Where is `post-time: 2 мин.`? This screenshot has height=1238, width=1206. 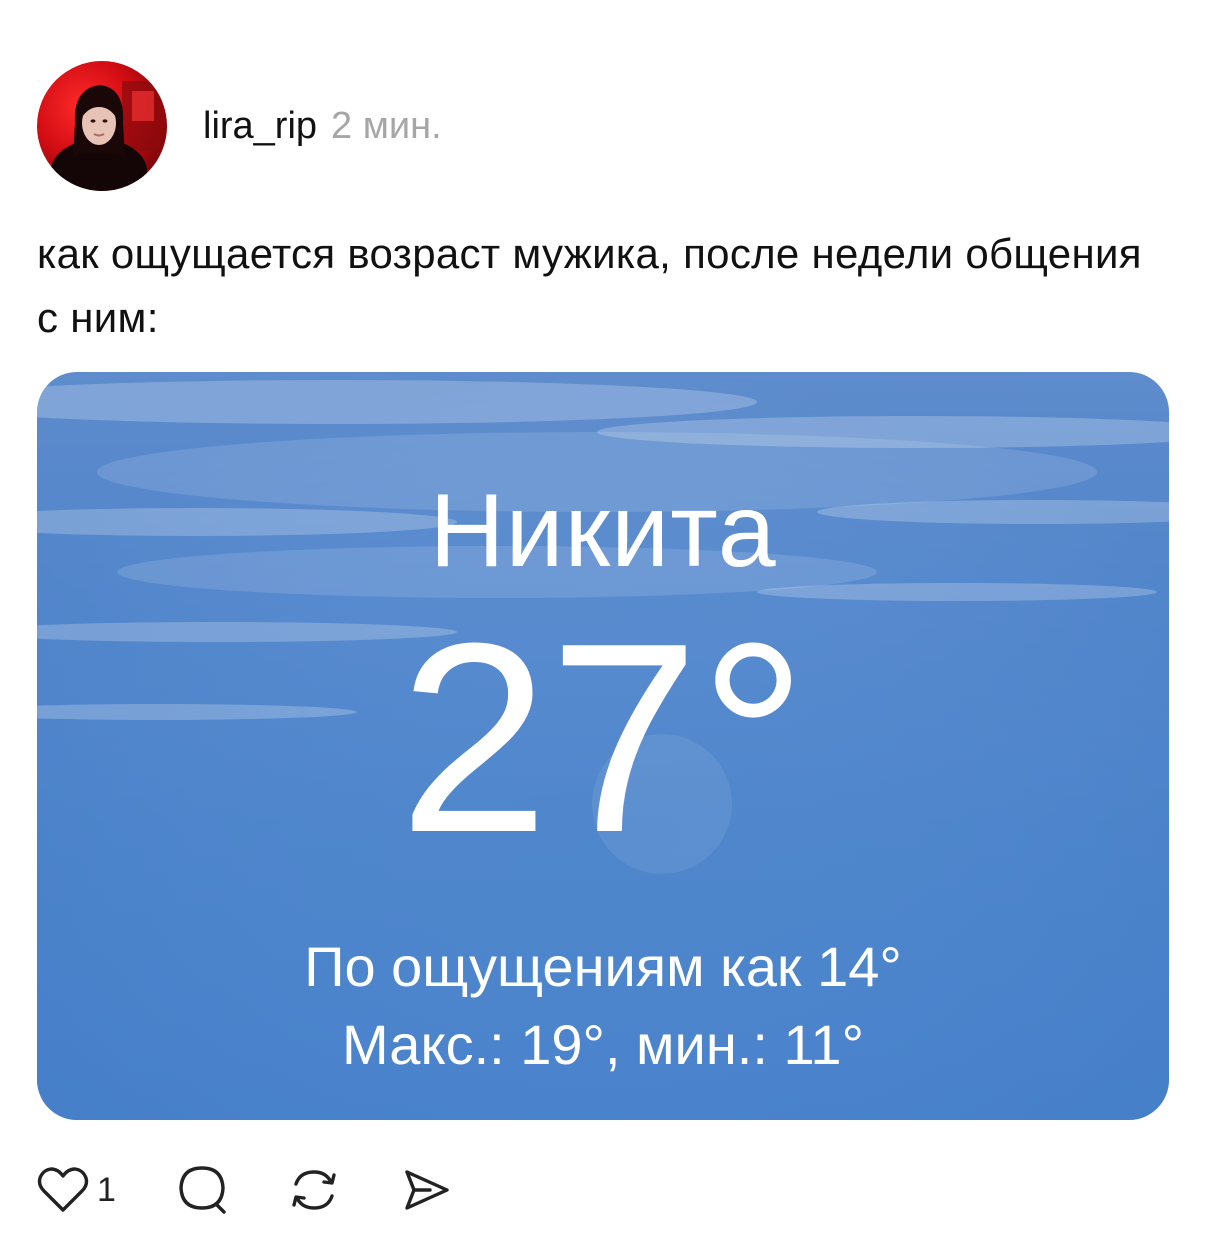 post-time: 2 мин. is located at coordinates (386, 125).